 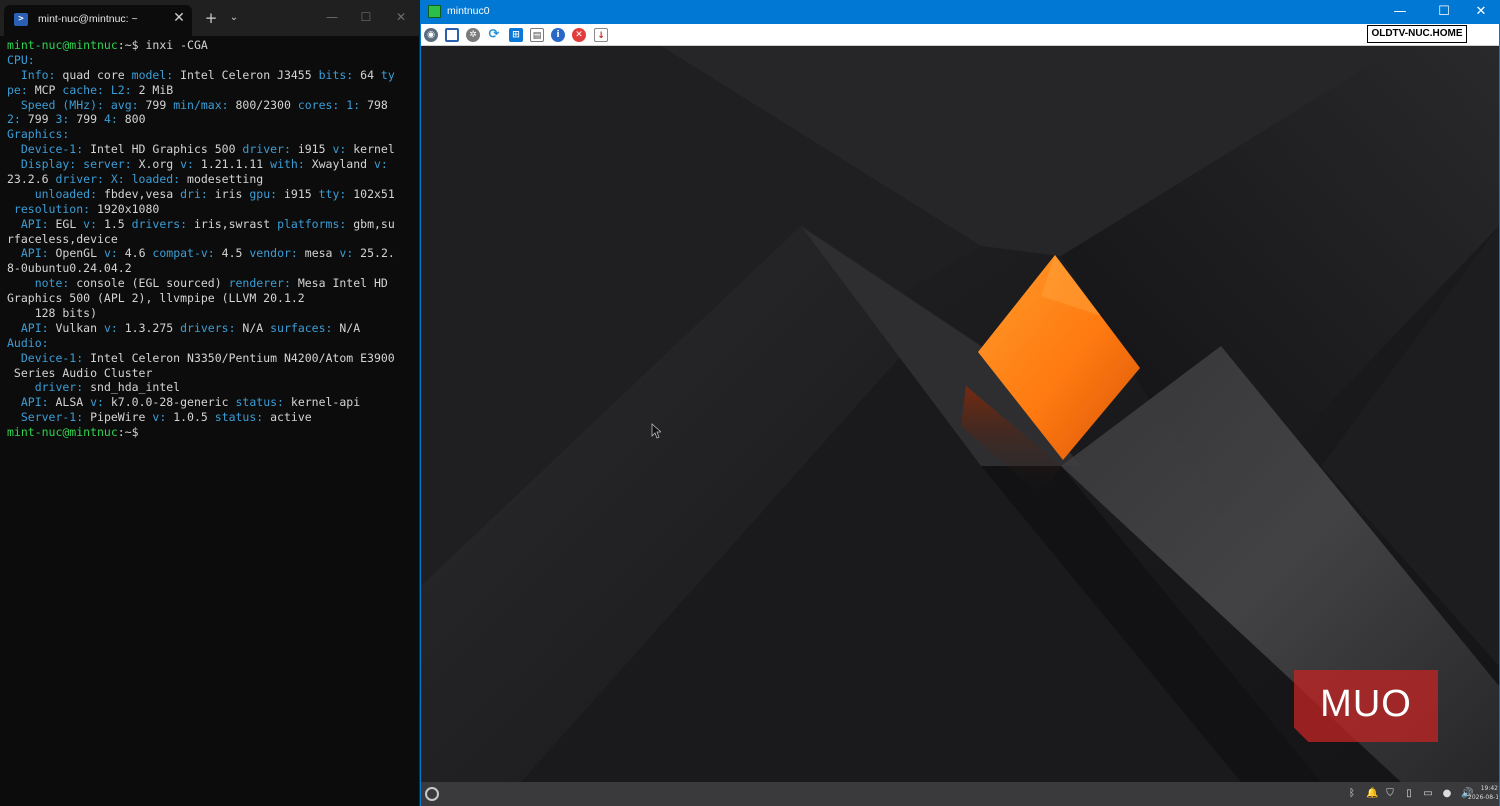 What do you see at coordinates (187, 253) in the screenshot?
I see `terminal-text-segment: compat-v:` at bounding box center [187, 253].